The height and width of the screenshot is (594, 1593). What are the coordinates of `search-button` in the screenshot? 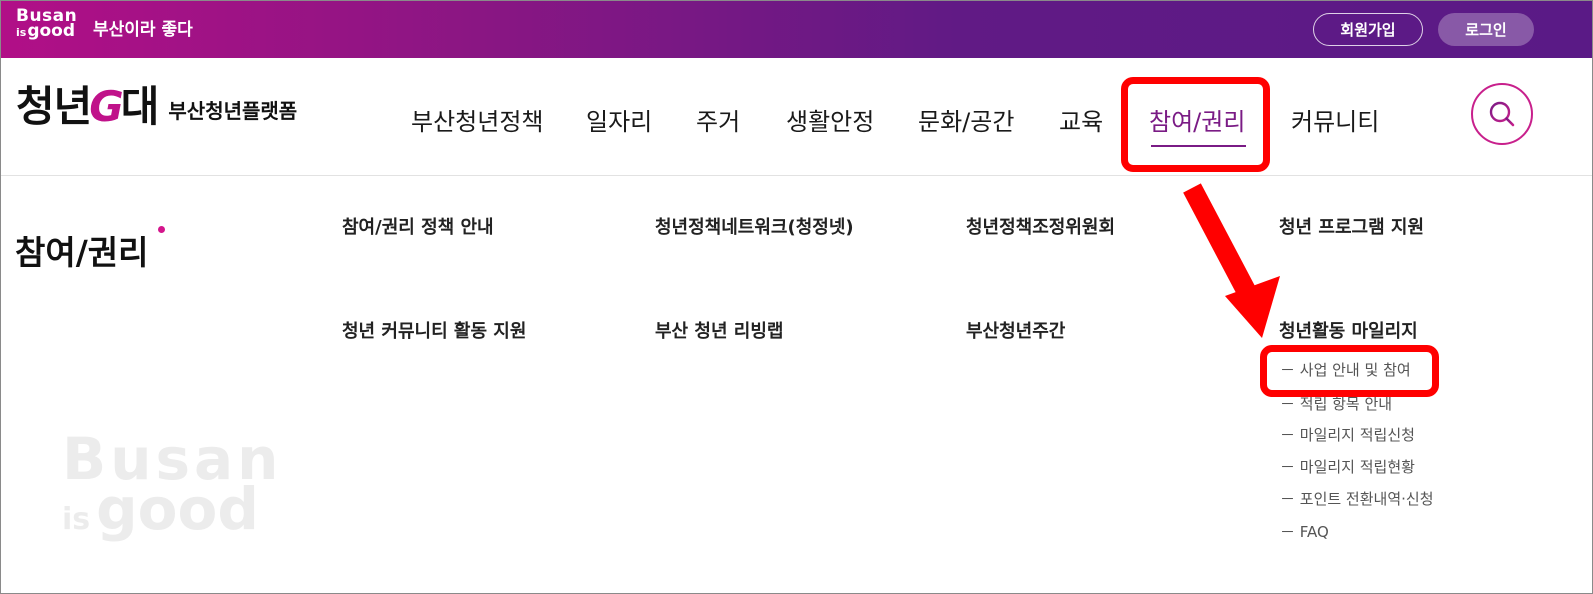 It's located at (1502, 114).